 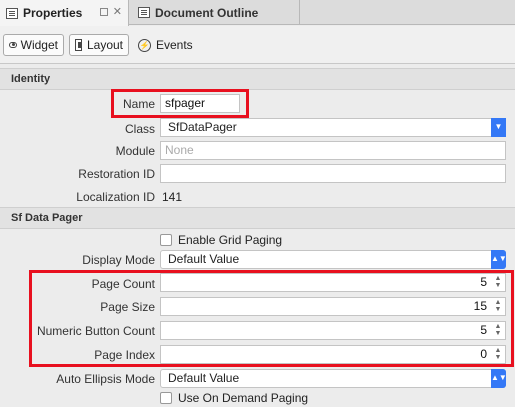 I want to click on module-label: Module, so click(x=135, y=151).